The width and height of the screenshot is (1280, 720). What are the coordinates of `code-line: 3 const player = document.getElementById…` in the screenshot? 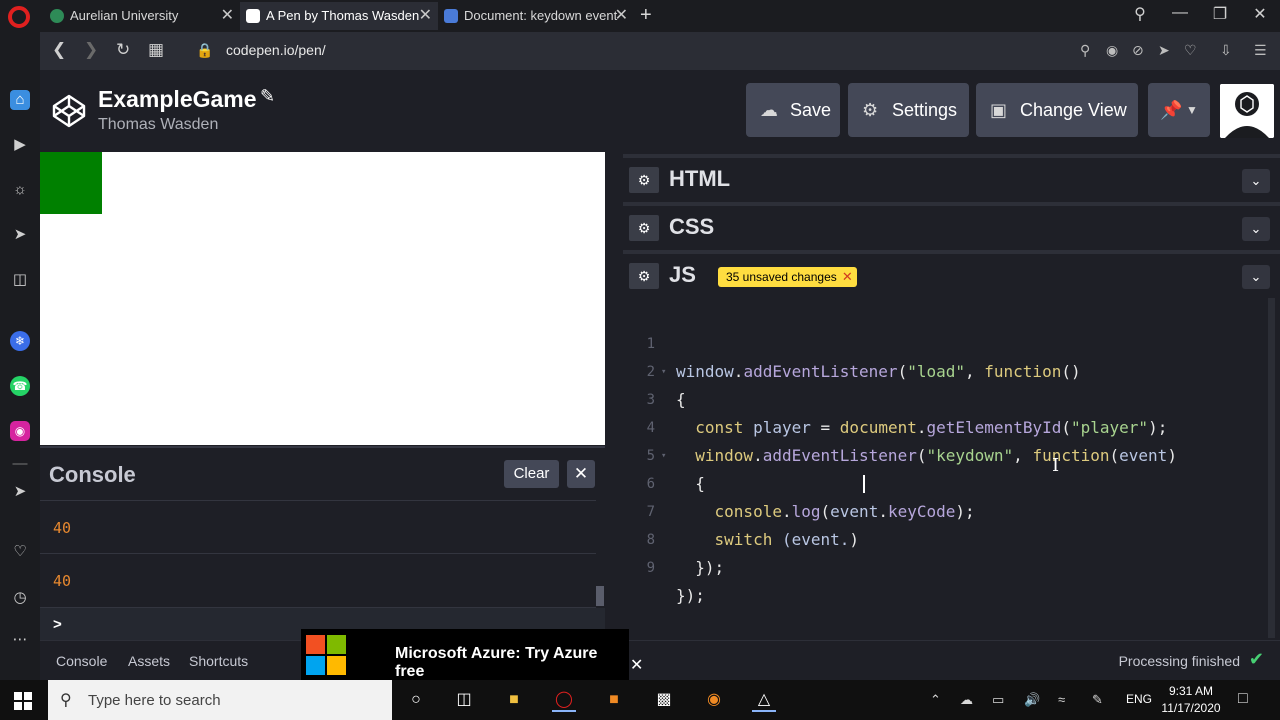 It's located at (907, 414).